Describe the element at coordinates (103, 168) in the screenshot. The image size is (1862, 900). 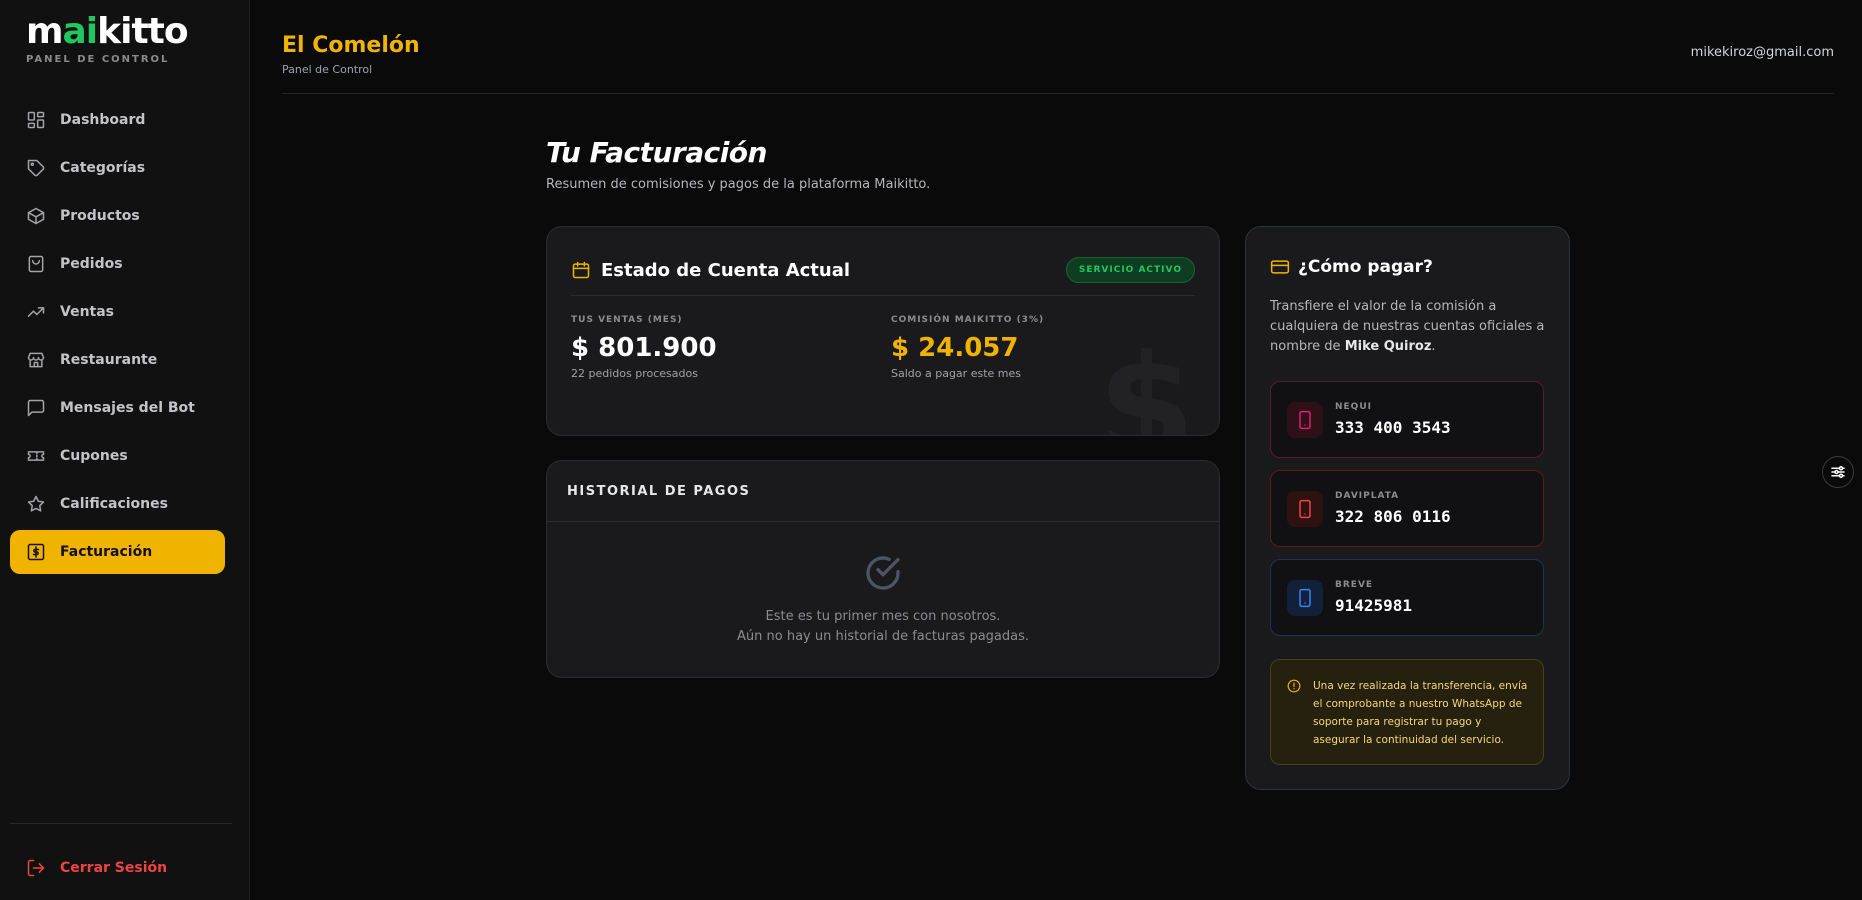
I see `sidebar-item-label: Categorías` at that location.